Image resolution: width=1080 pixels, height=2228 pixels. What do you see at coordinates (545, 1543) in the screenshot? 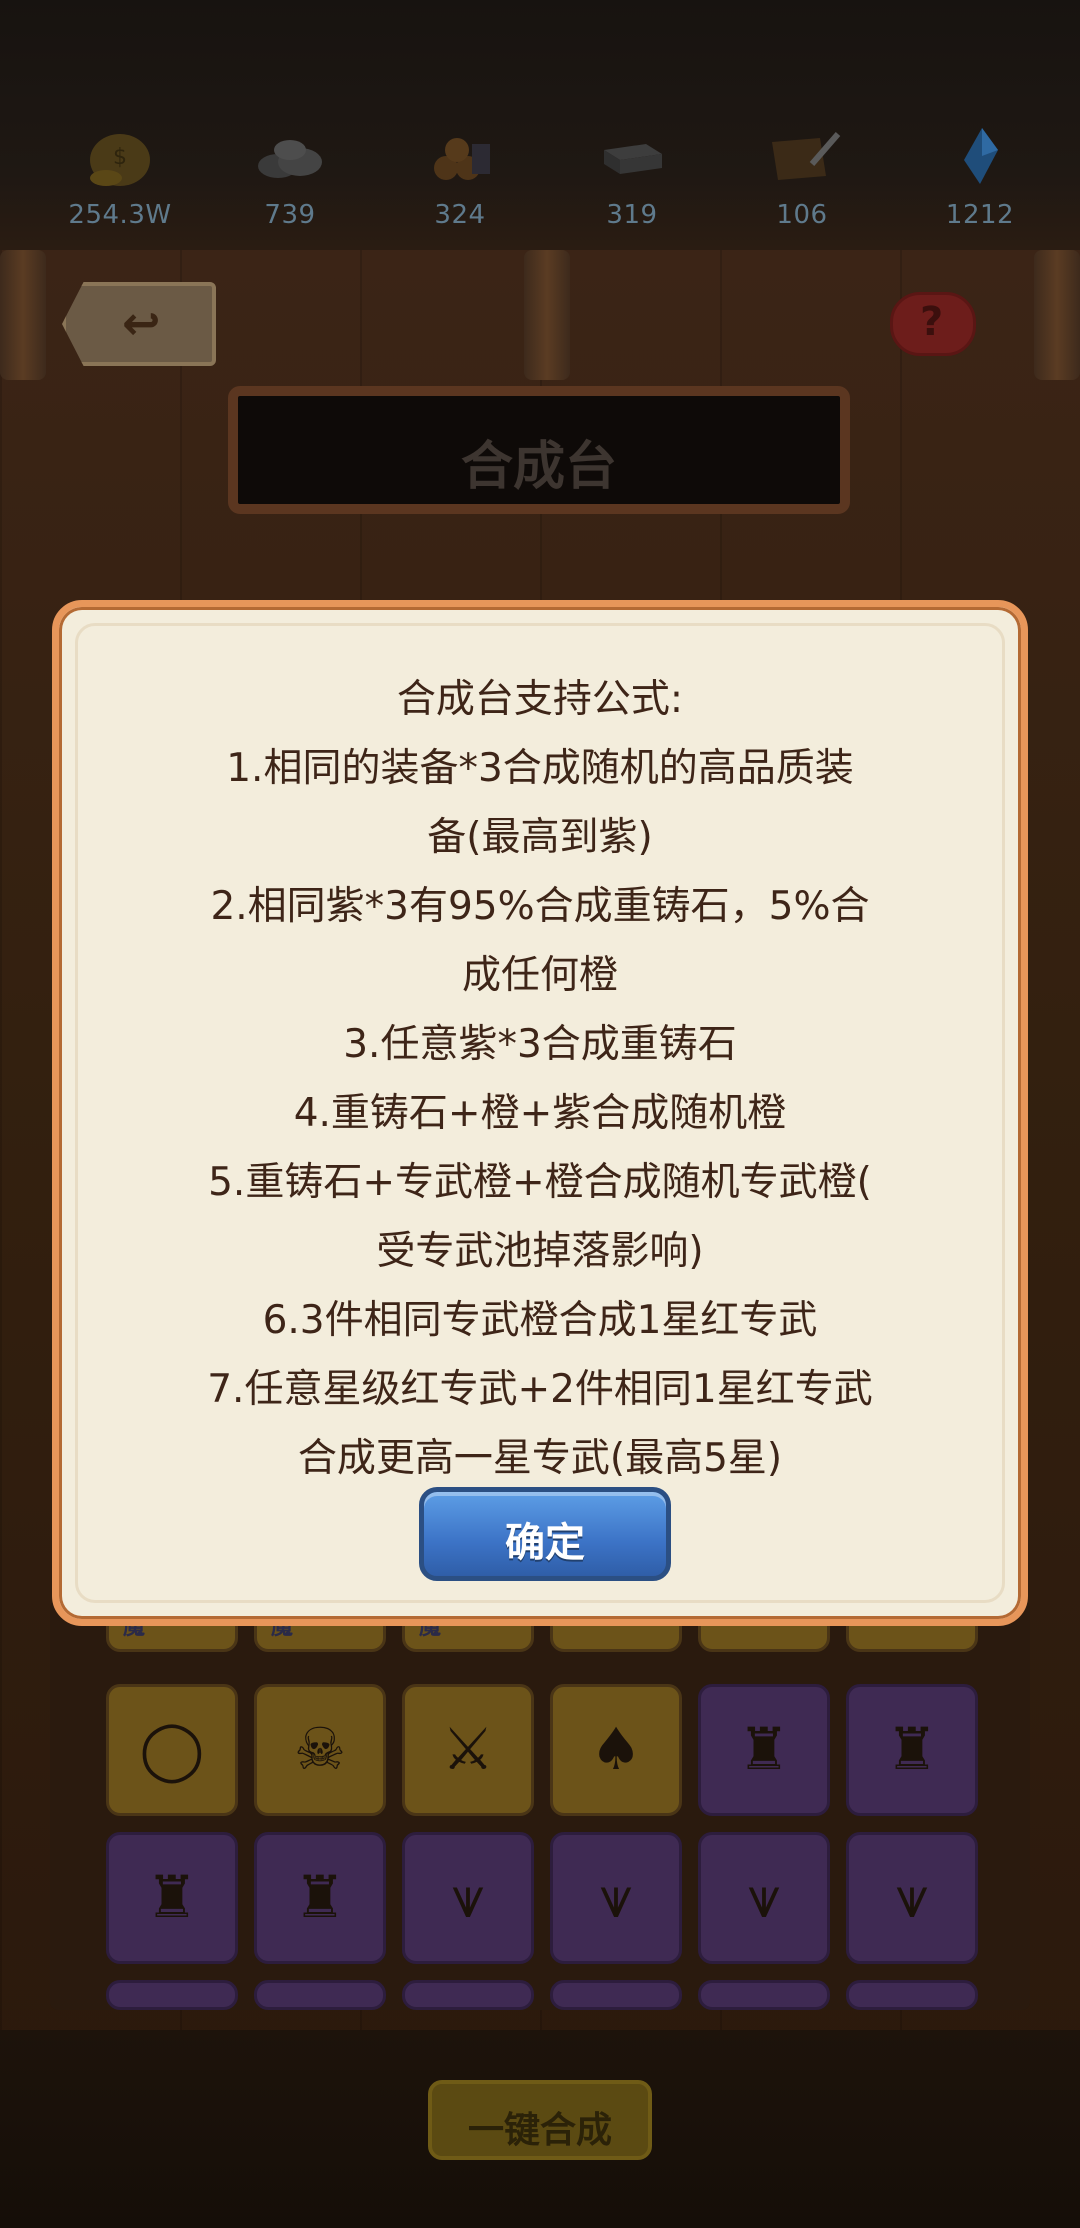
I see `confirm-label: 确定` at bounding box center [545, 1543].